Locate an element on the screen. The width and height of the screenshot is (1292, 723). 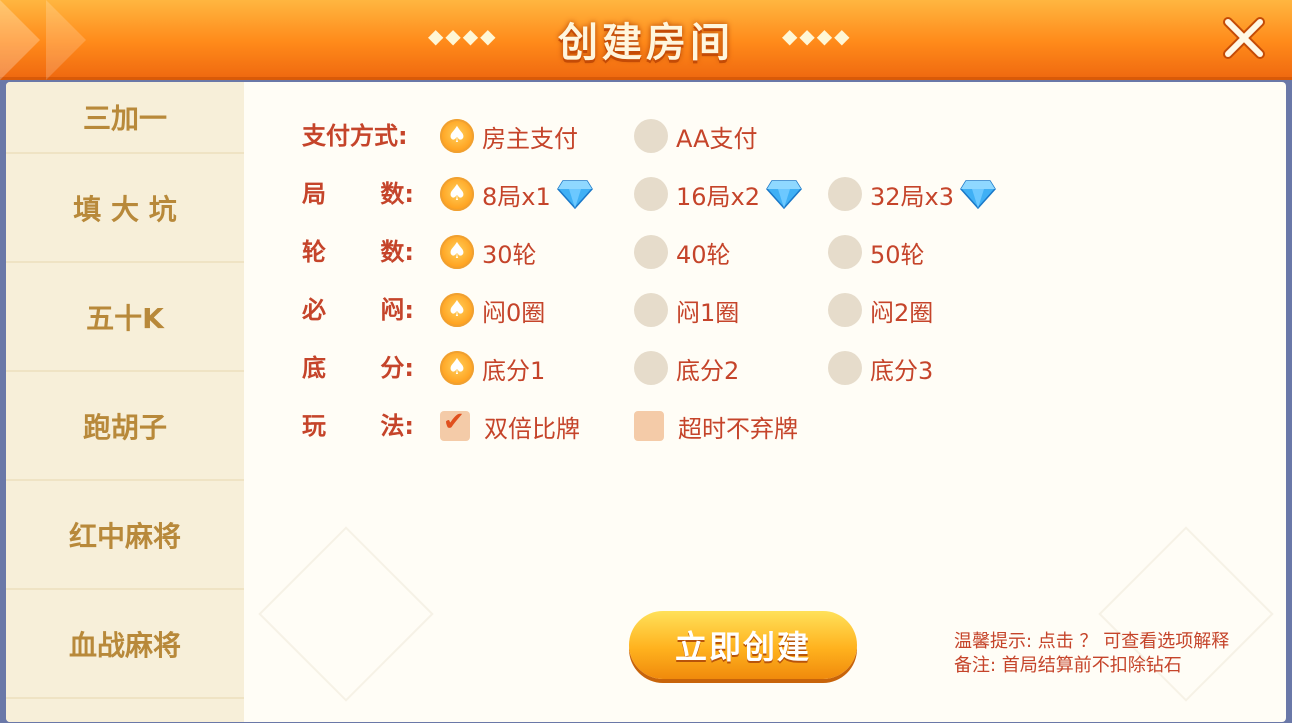
option-label: 底分3 is located at coordinates (902, 370).